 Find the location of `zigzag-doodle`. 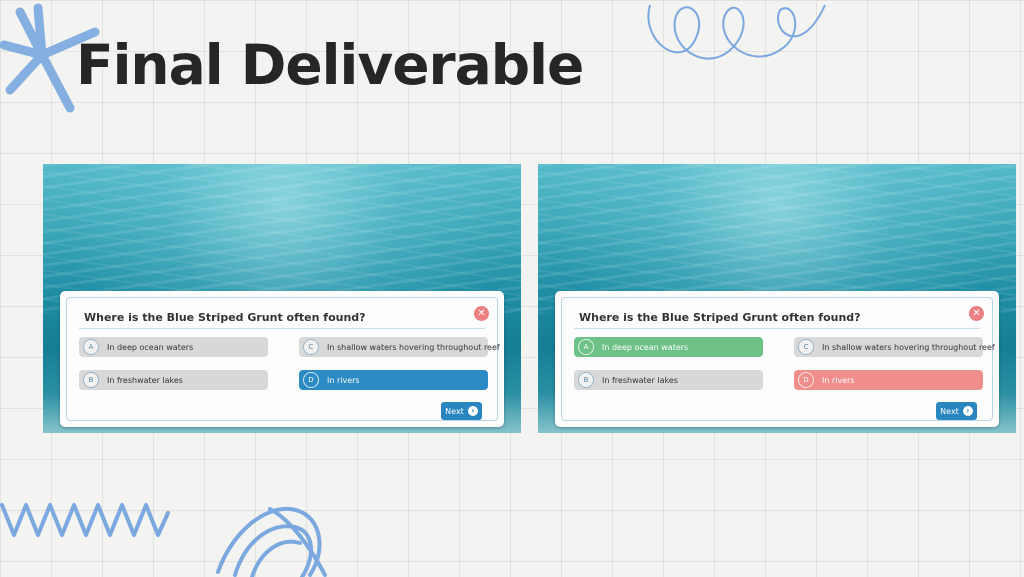

zigzag-doodle is located at coordinates (85, 520).